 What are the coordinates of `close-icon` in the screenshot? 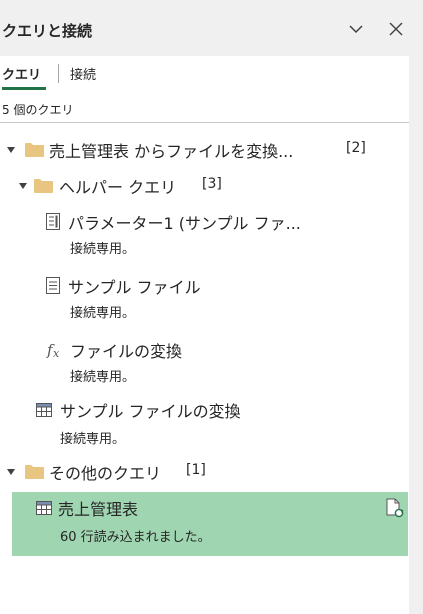 It's located at (396, 29).